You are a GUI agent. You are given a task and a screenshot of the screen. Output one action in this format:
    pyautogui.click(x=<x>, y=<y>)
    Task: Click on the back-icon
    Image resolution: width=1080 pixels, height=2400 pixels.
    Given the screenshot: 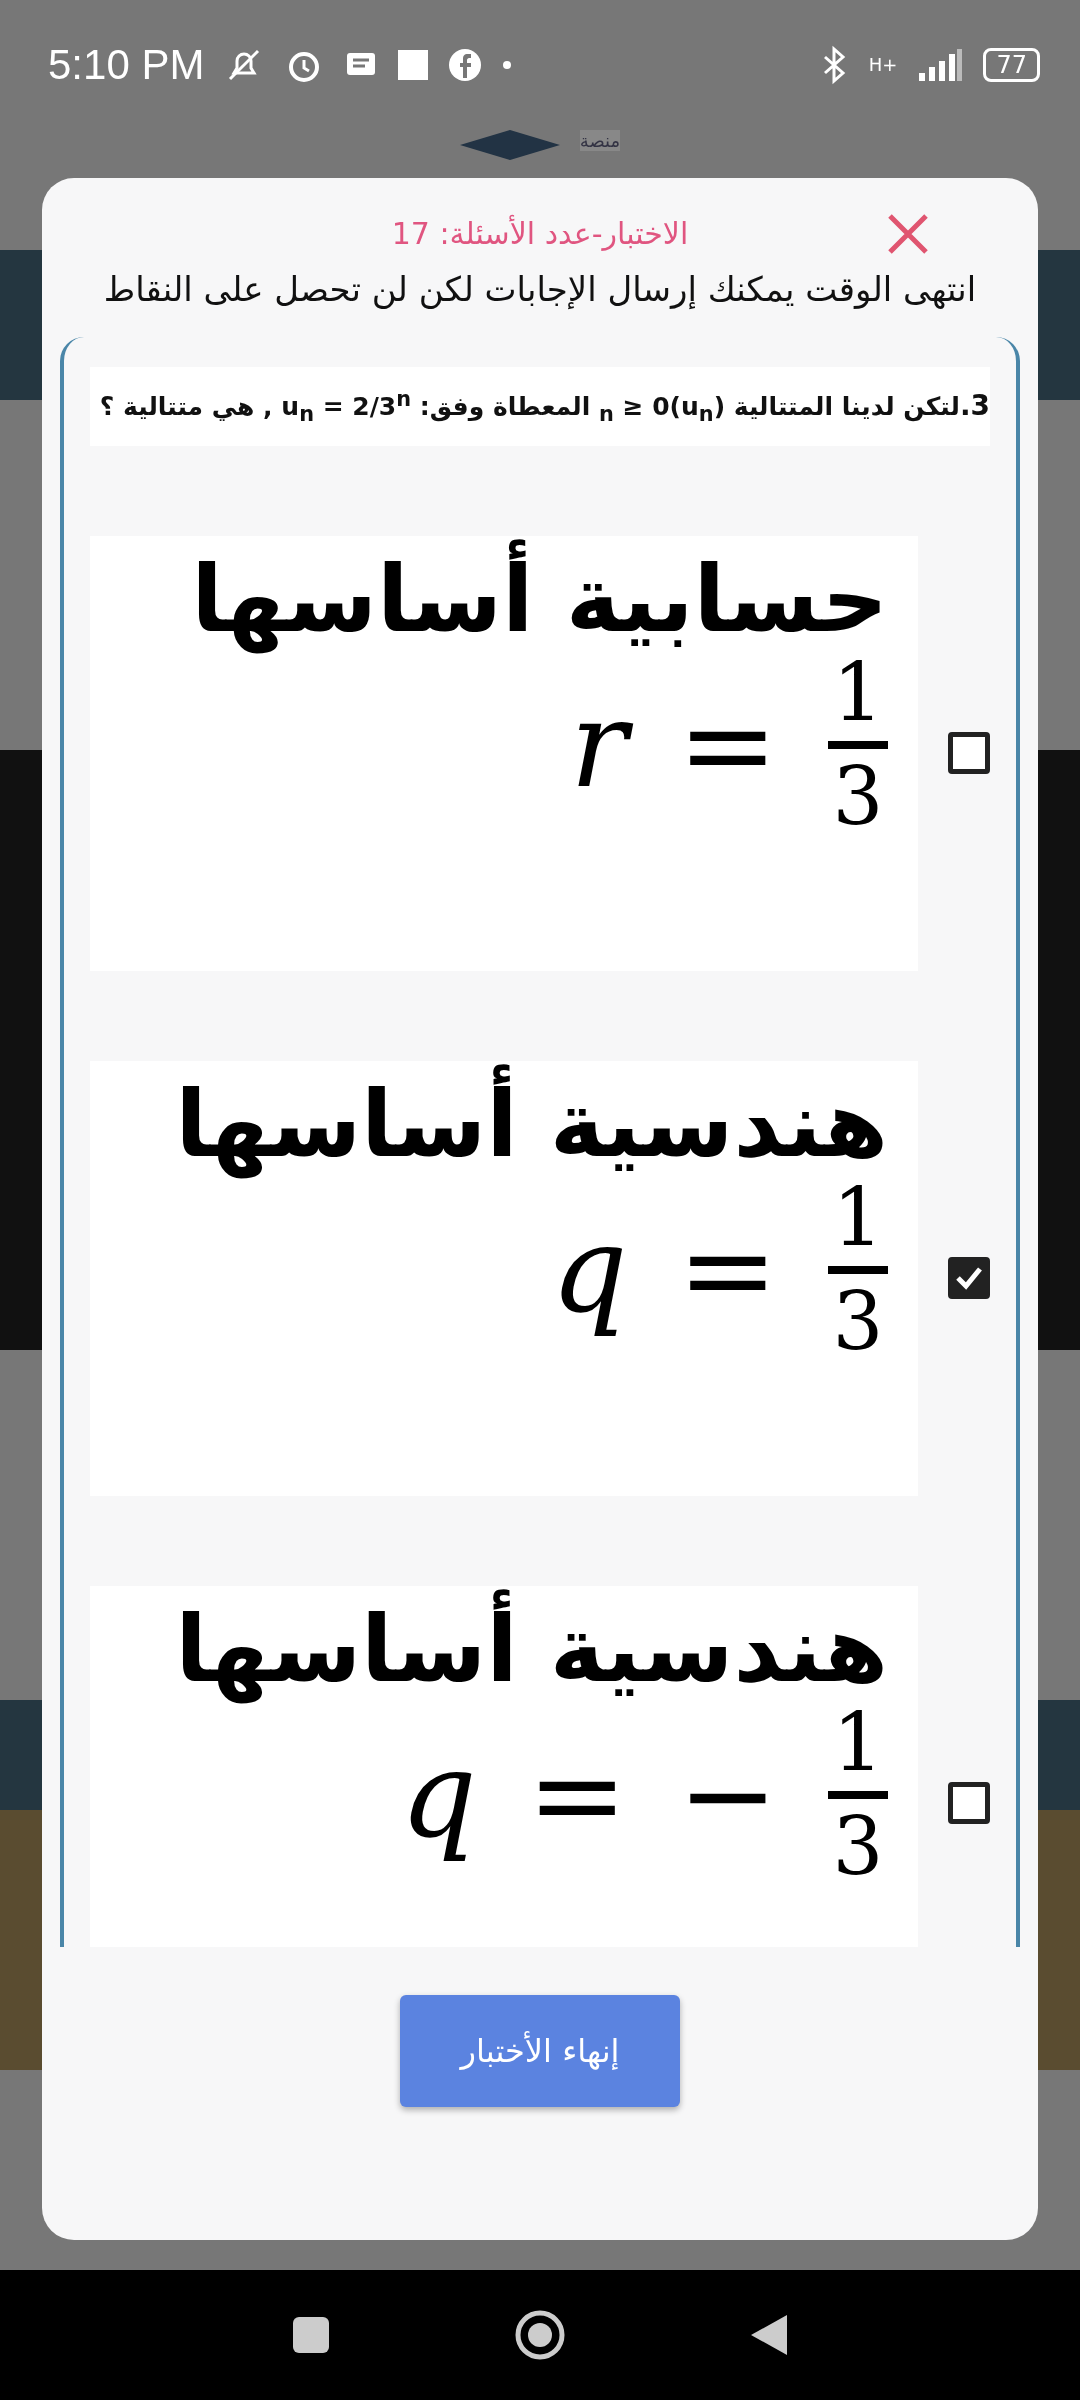 What is the action you would take?
    pyautogui.click(x=769, y=2335)
    